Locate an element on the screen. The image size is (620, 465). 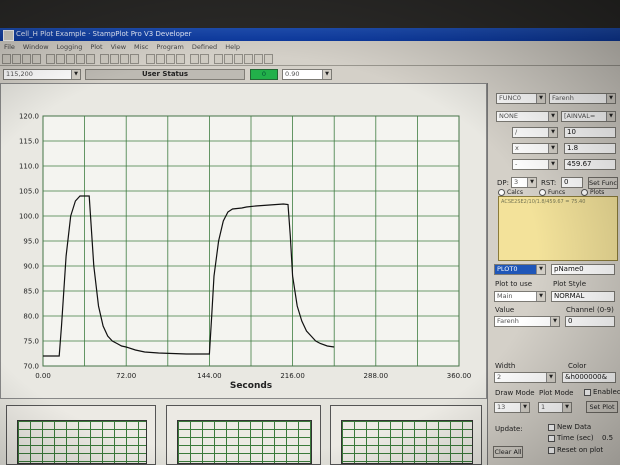
plot-to-use-label: Plot to use is located at coordinates (514, 284).